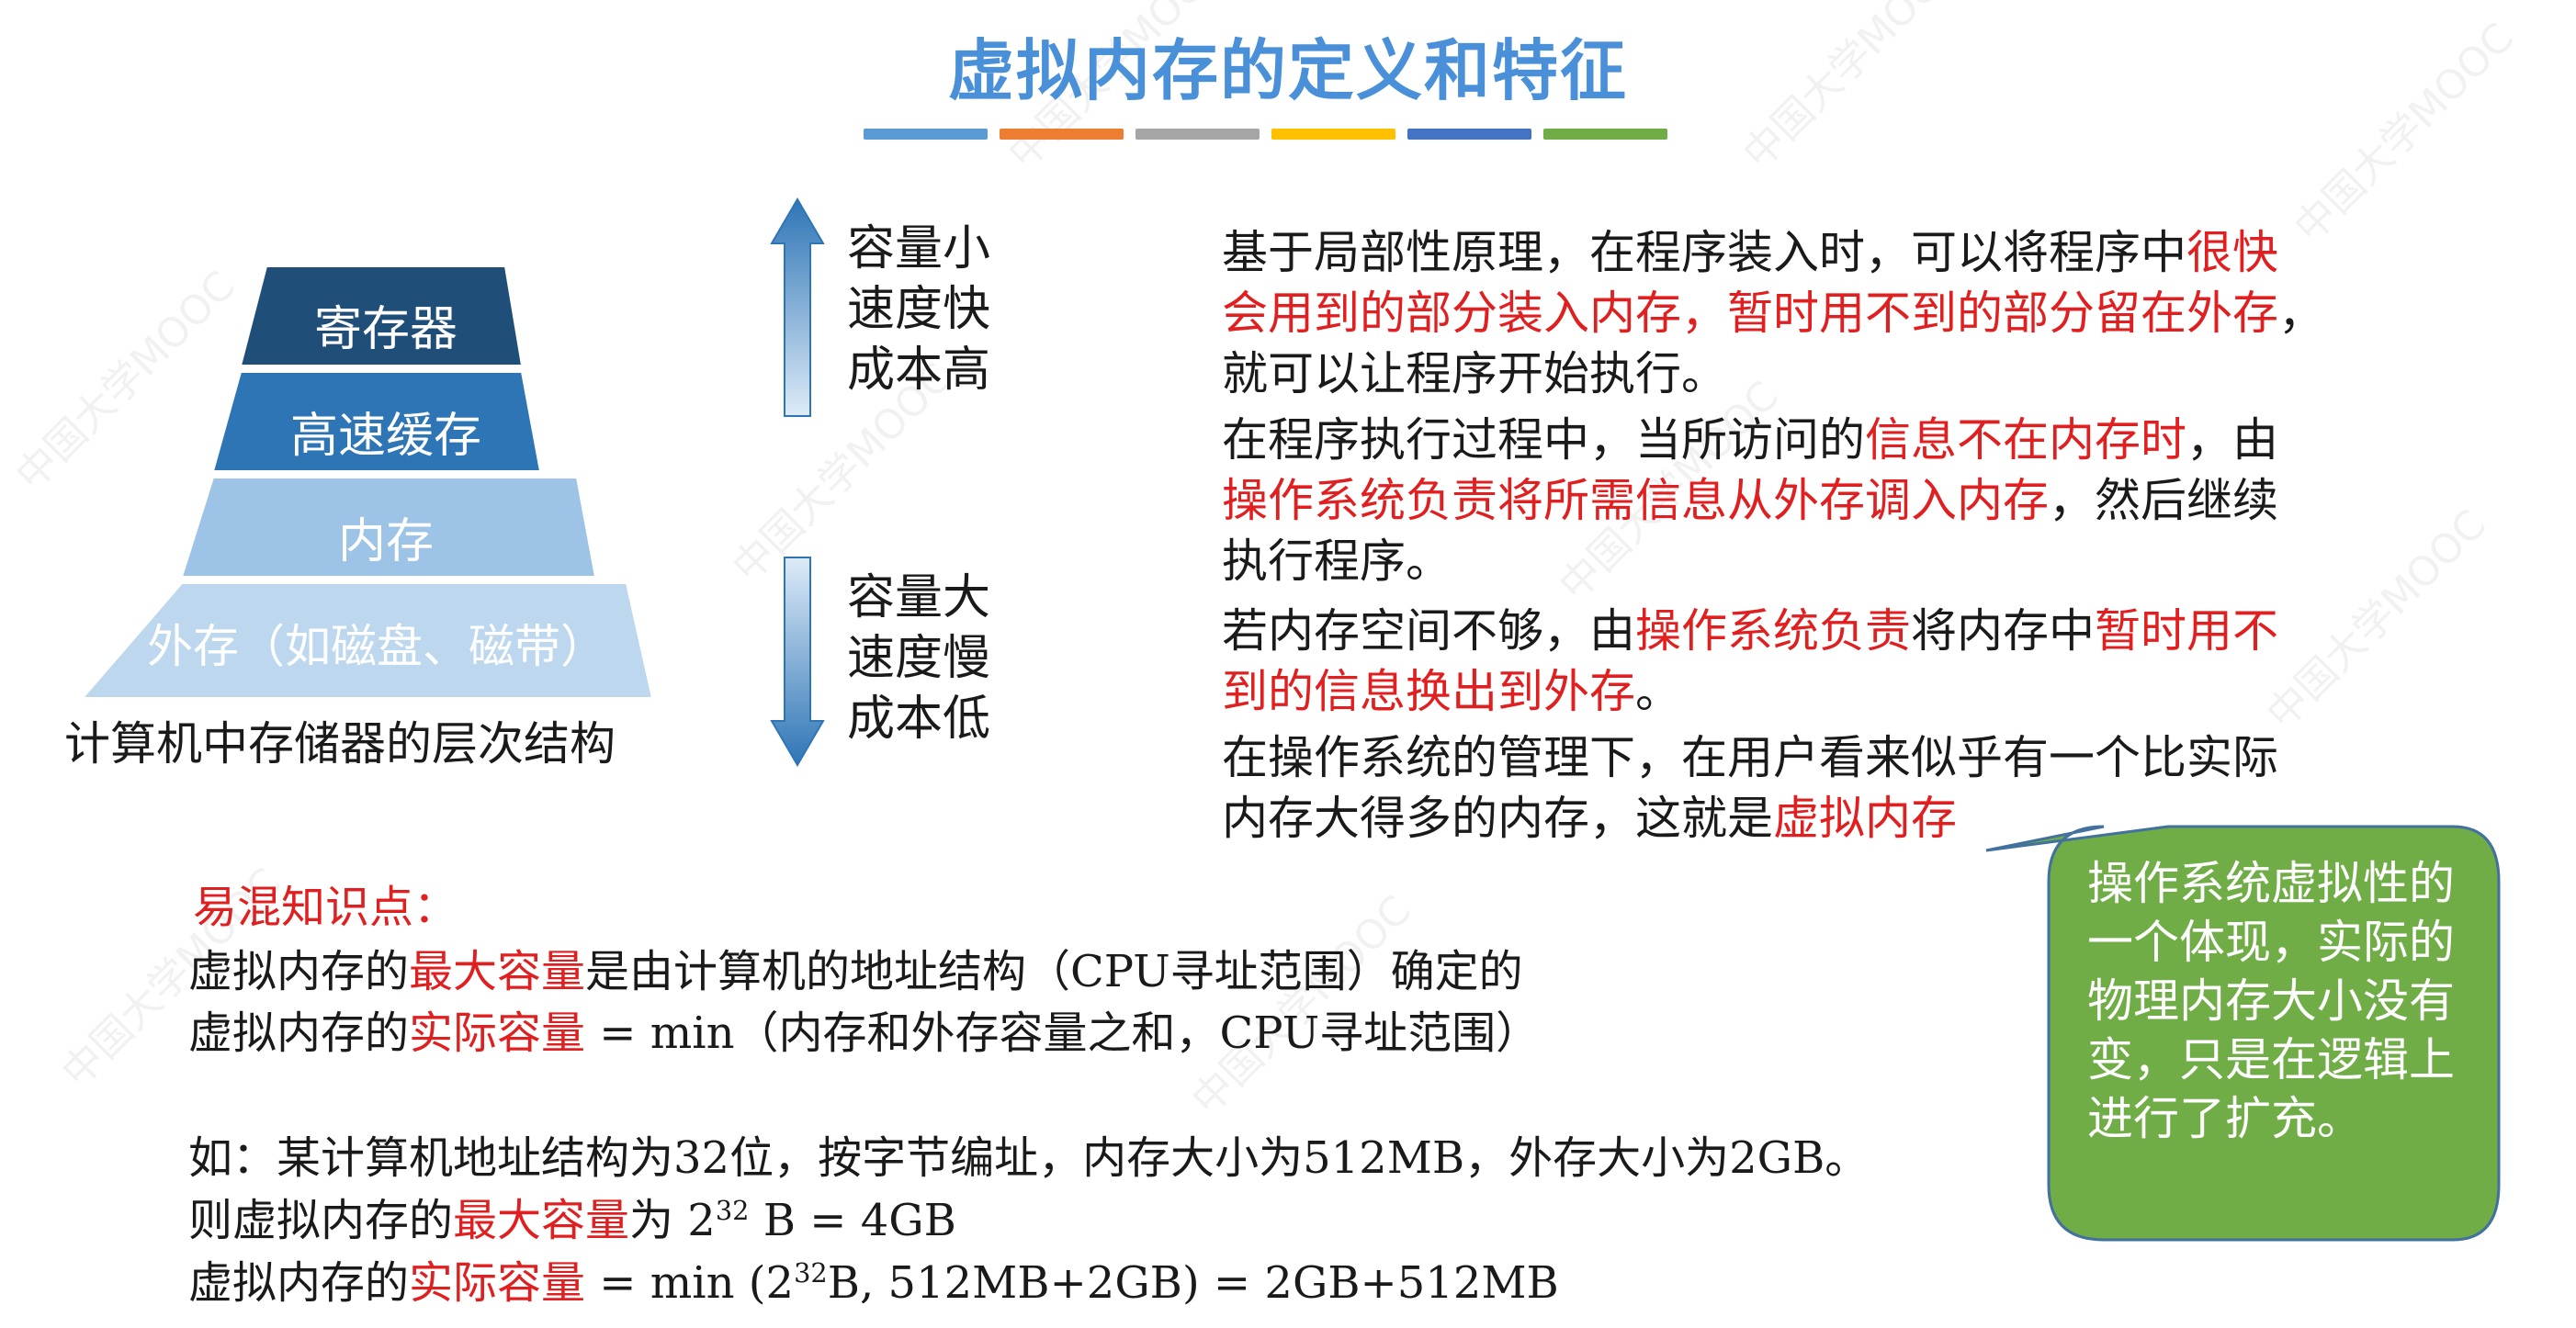 Image resolution: width=2576 pixels, height=1328 pixels. Describe the element at coordinates (376, 646) in the screenshot. I see `pyramid-label-external-storage: 外存（如磁盘、磁带）` at that location.